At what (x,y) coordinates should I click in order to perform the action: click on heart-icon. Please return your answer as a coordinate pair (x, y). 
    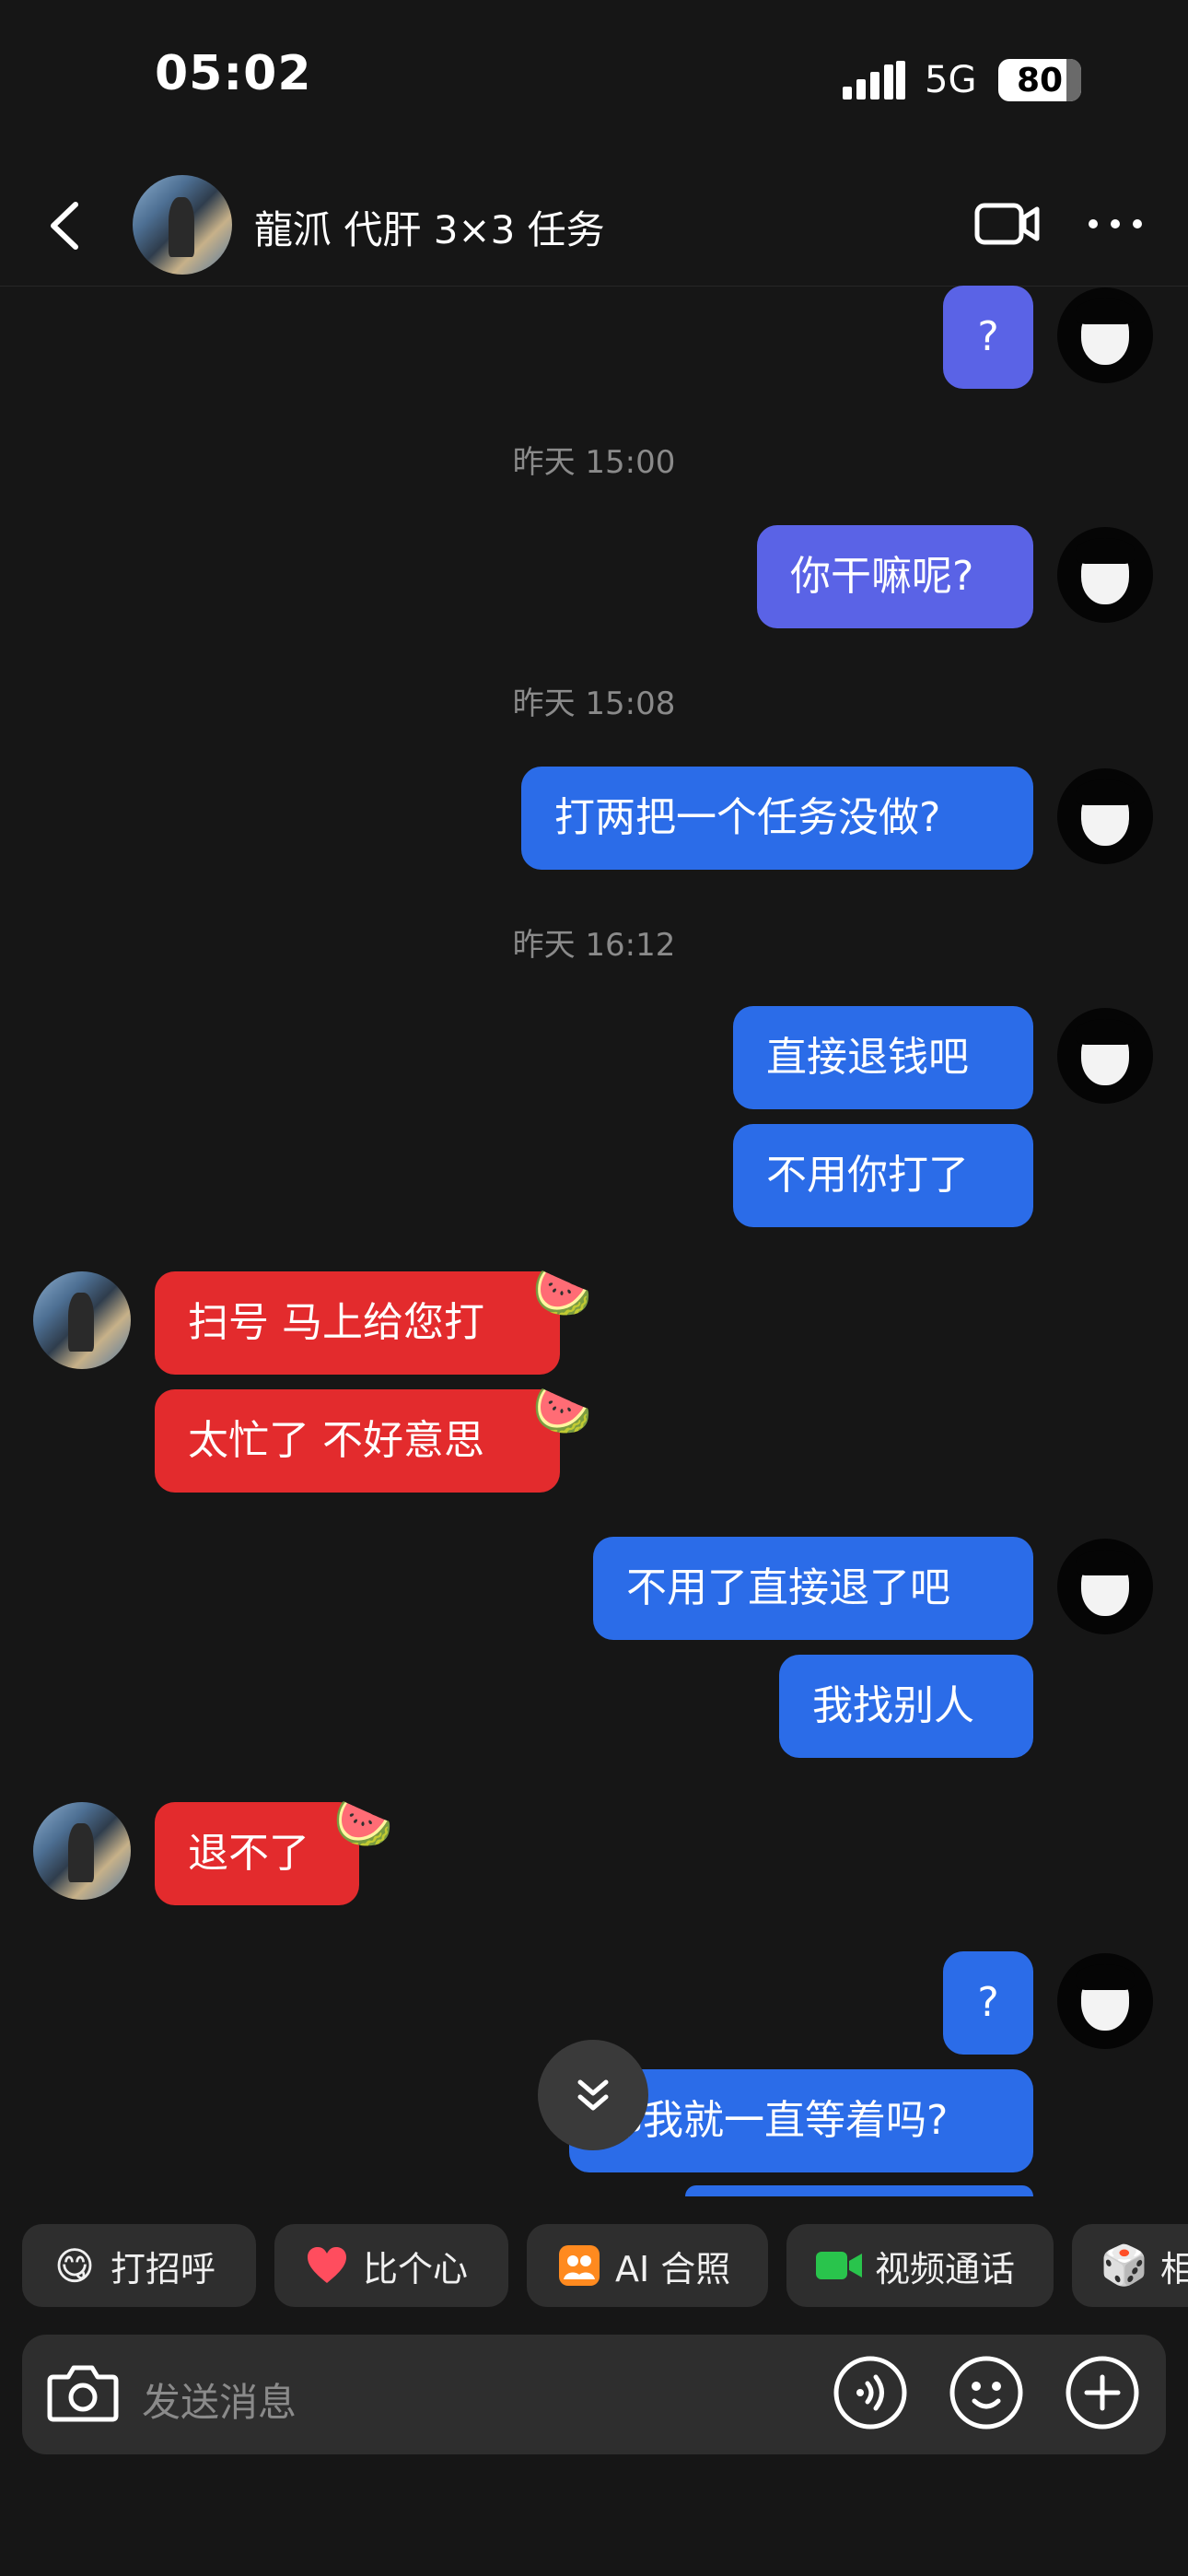
    Looking at the image, I should click on (327, 2265).